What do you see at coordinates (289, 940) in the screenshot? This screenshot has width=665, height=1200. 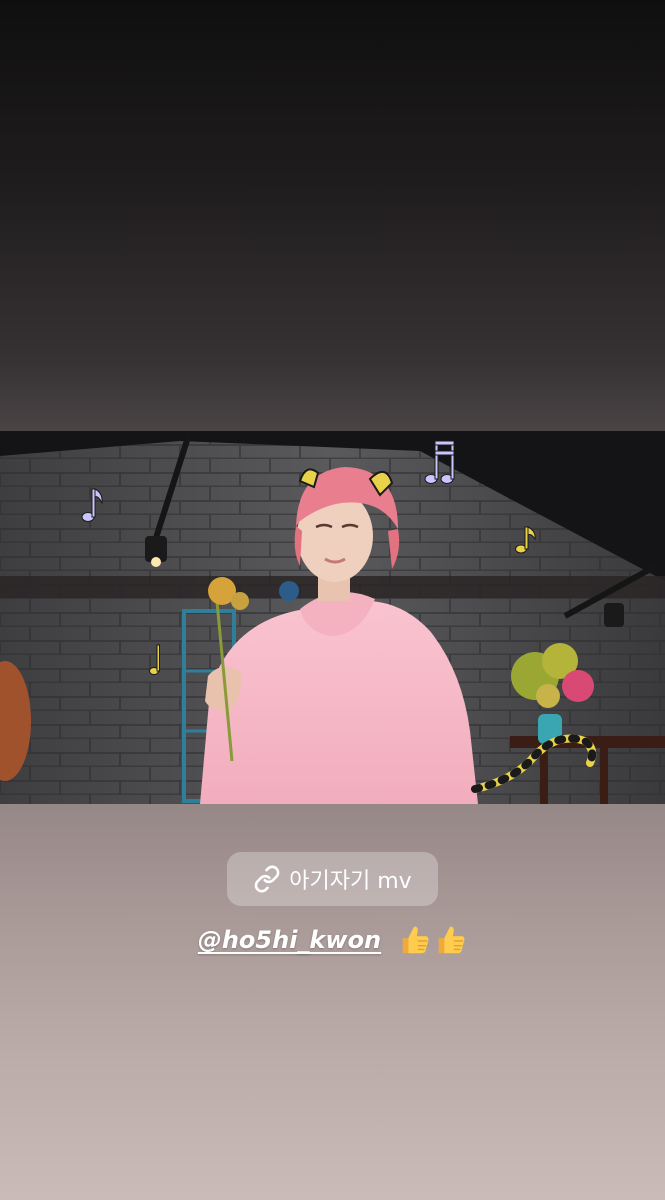 I see `mention-tag: @ho5hi_kwon` at bounding box center [289, 940].